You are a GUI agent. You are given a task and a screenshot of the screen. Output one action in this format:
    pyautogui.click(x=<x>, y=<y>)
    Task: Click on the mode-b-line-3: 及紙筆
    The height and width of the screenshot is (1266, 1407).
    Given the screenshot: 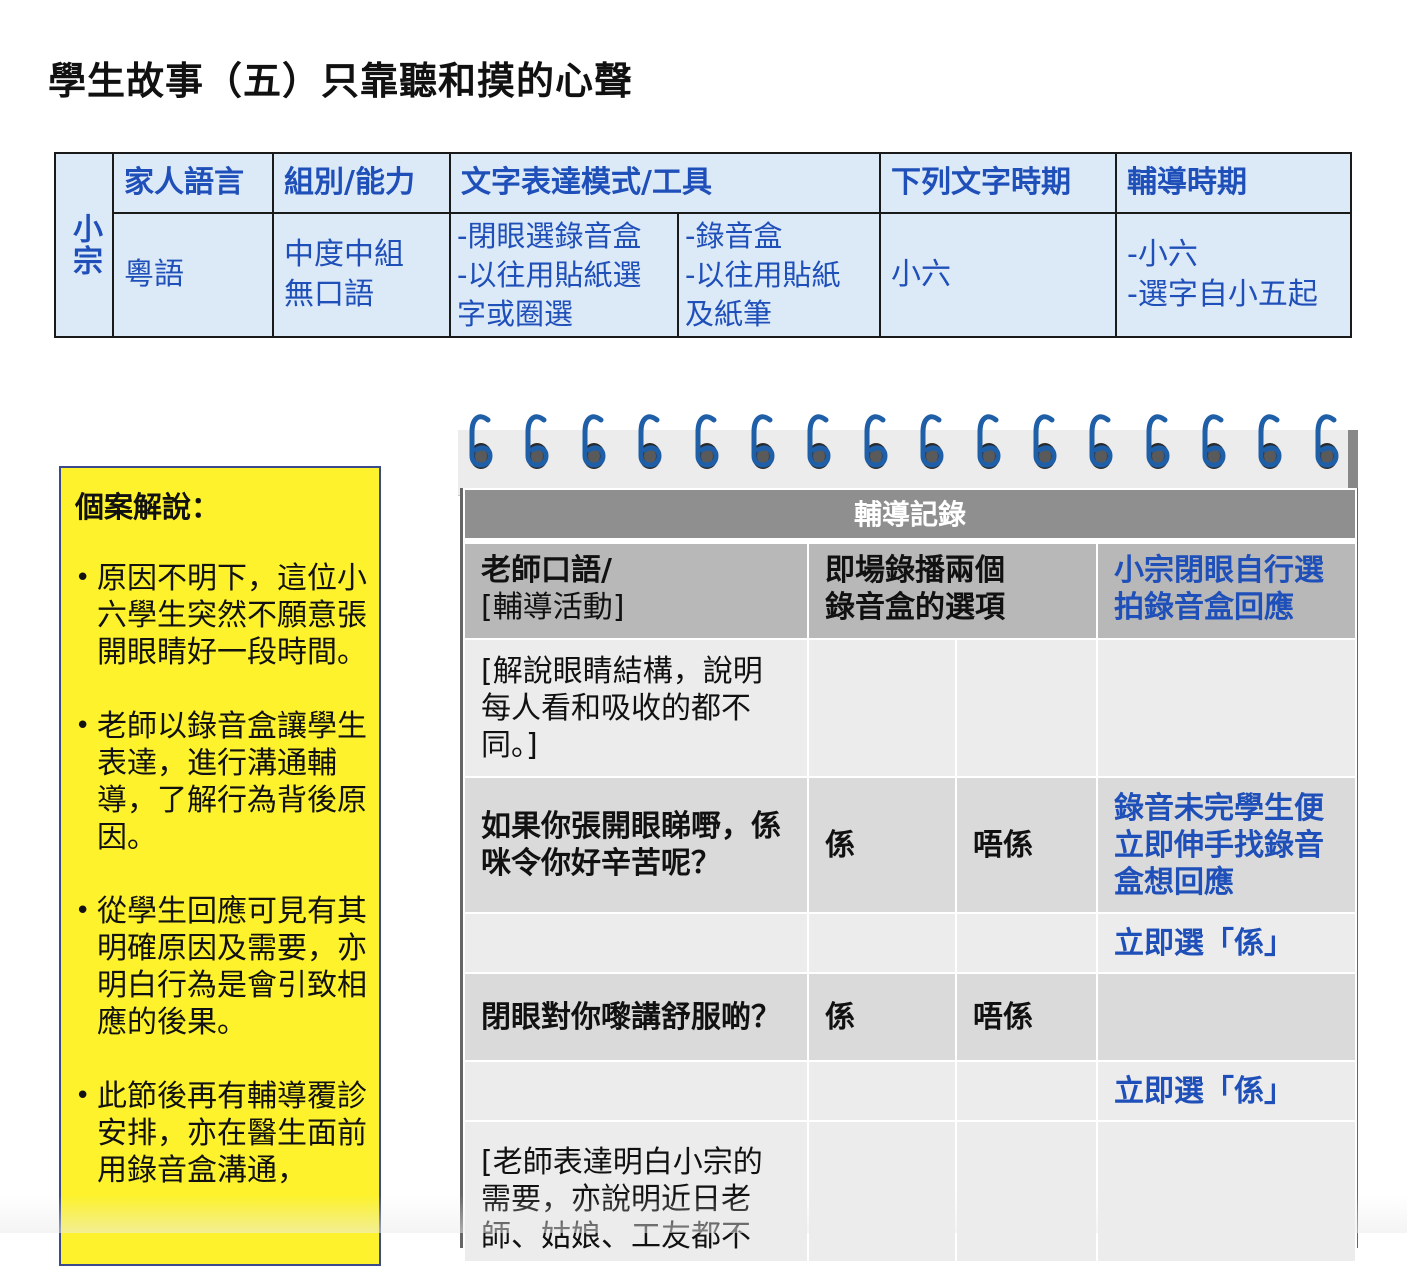 What is the action you would take?
    pyautogui.click(x=729, y=313)
    